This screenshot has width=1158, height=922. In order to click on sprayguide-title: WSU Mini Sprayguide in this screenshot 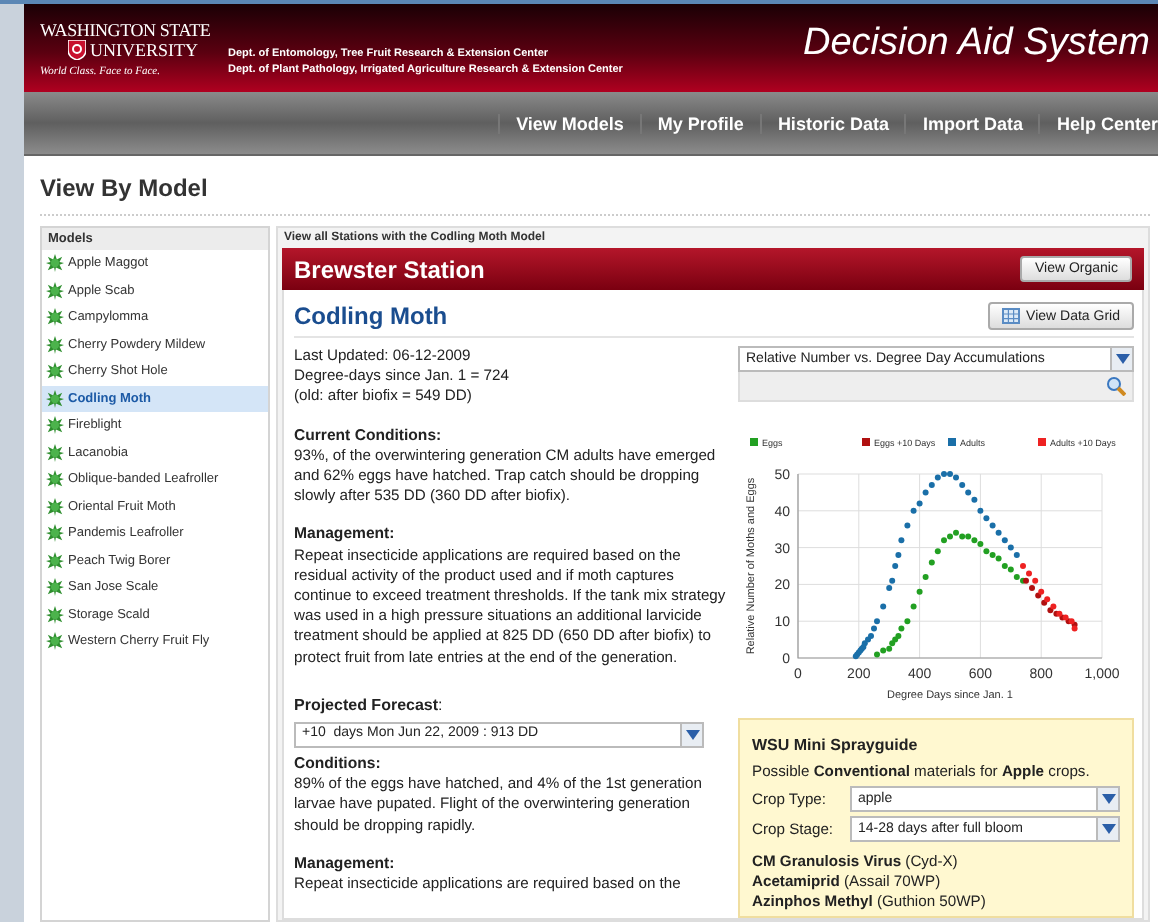, I will do `click(836, 746)`.